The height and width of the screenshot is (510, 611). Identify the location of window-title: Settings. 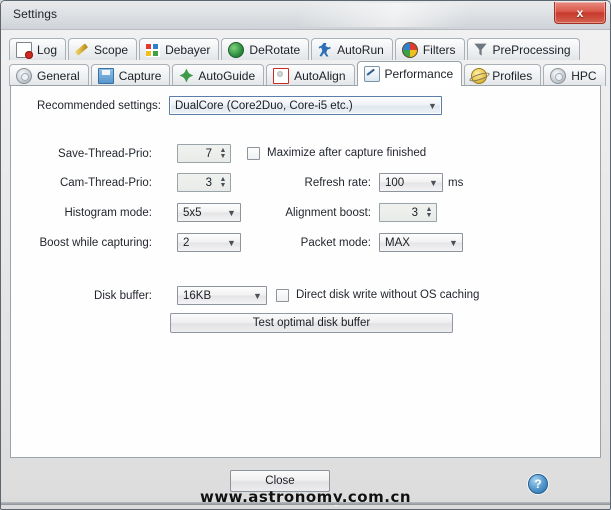
(35, 14).